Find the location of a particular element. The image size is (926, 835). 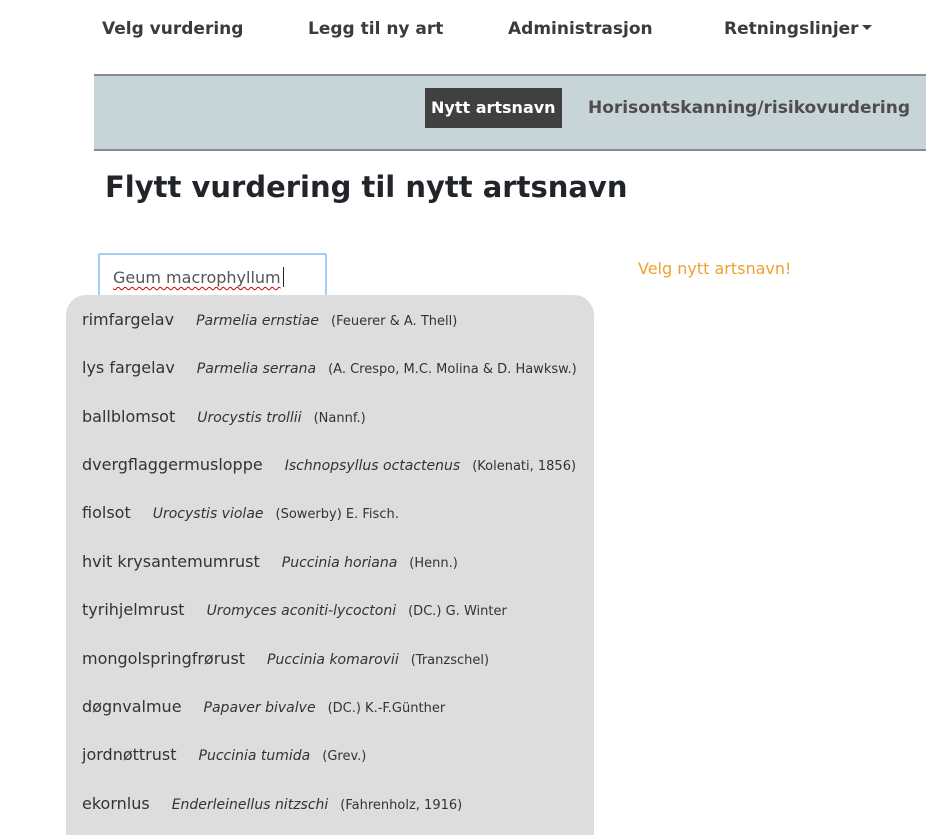

suggestion-common-name: rimfargelav is located at coordinates (128, 319).